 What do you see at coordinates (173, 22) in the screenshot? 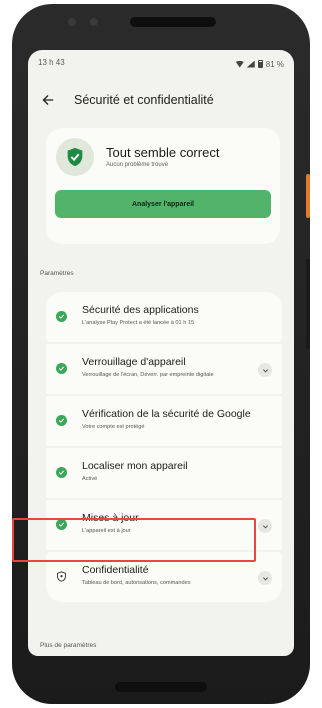
I see `top-speaker` at bounding box center [173, 22].